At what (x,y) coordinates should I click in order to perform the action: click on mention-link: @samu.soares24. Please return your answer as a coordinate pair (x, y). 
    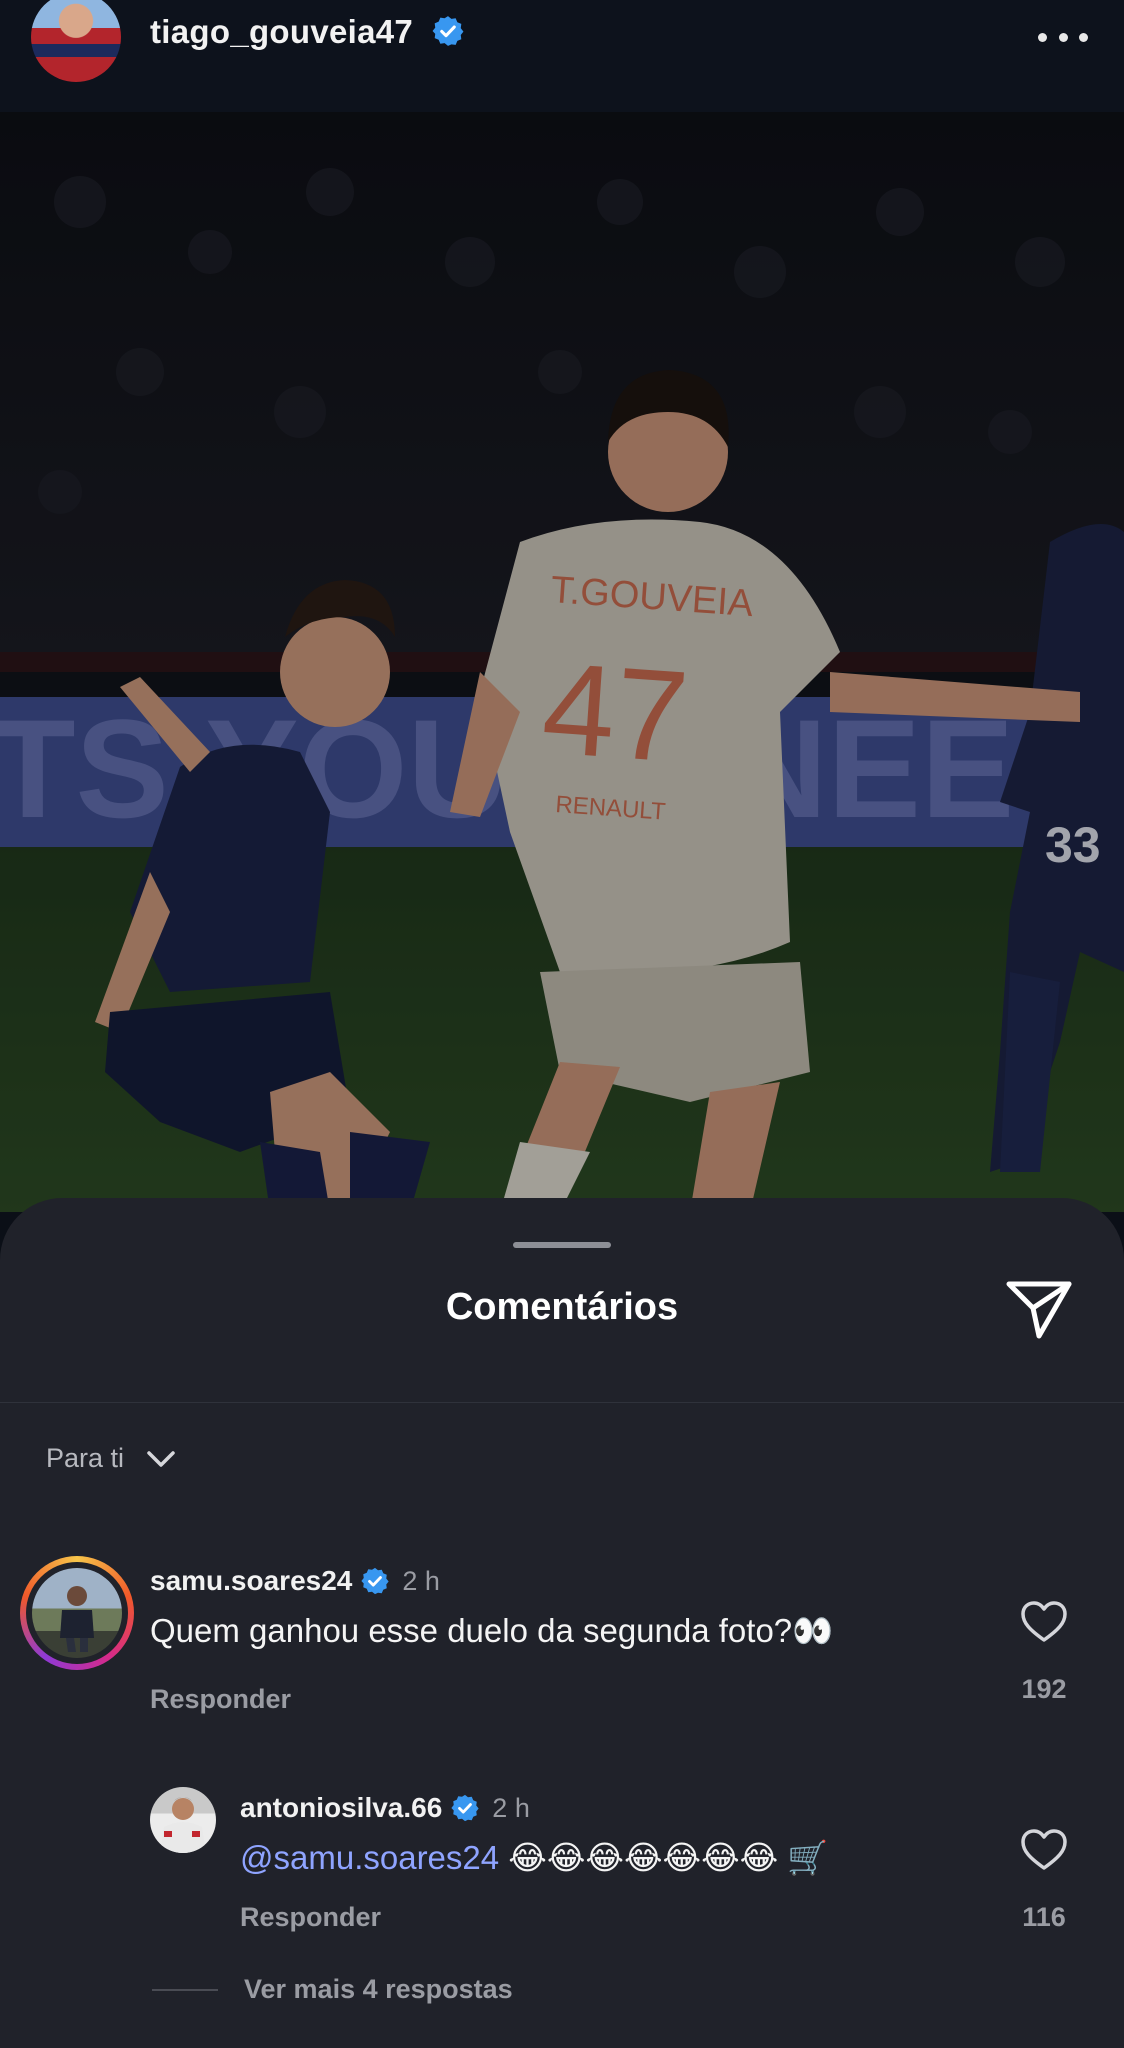
    Looking at the image, I should click on (369, 1857).